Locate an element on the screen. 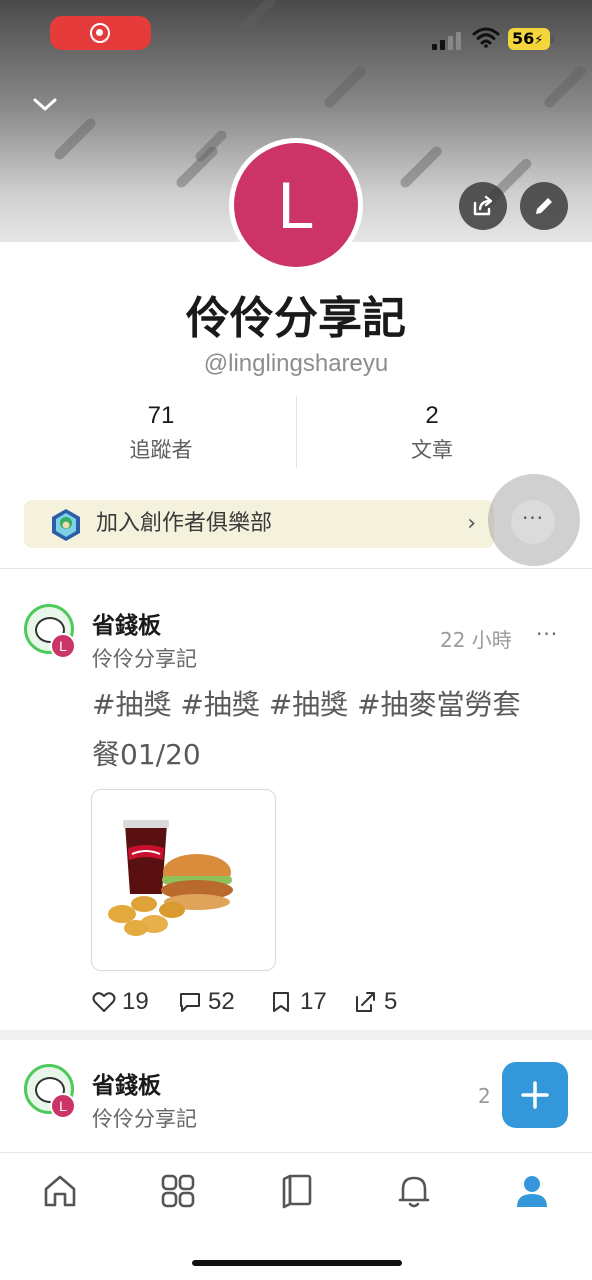 The height and width of the screenshot is (1280, 592). cellular-signal-icon is located at coordinates (448, 40).